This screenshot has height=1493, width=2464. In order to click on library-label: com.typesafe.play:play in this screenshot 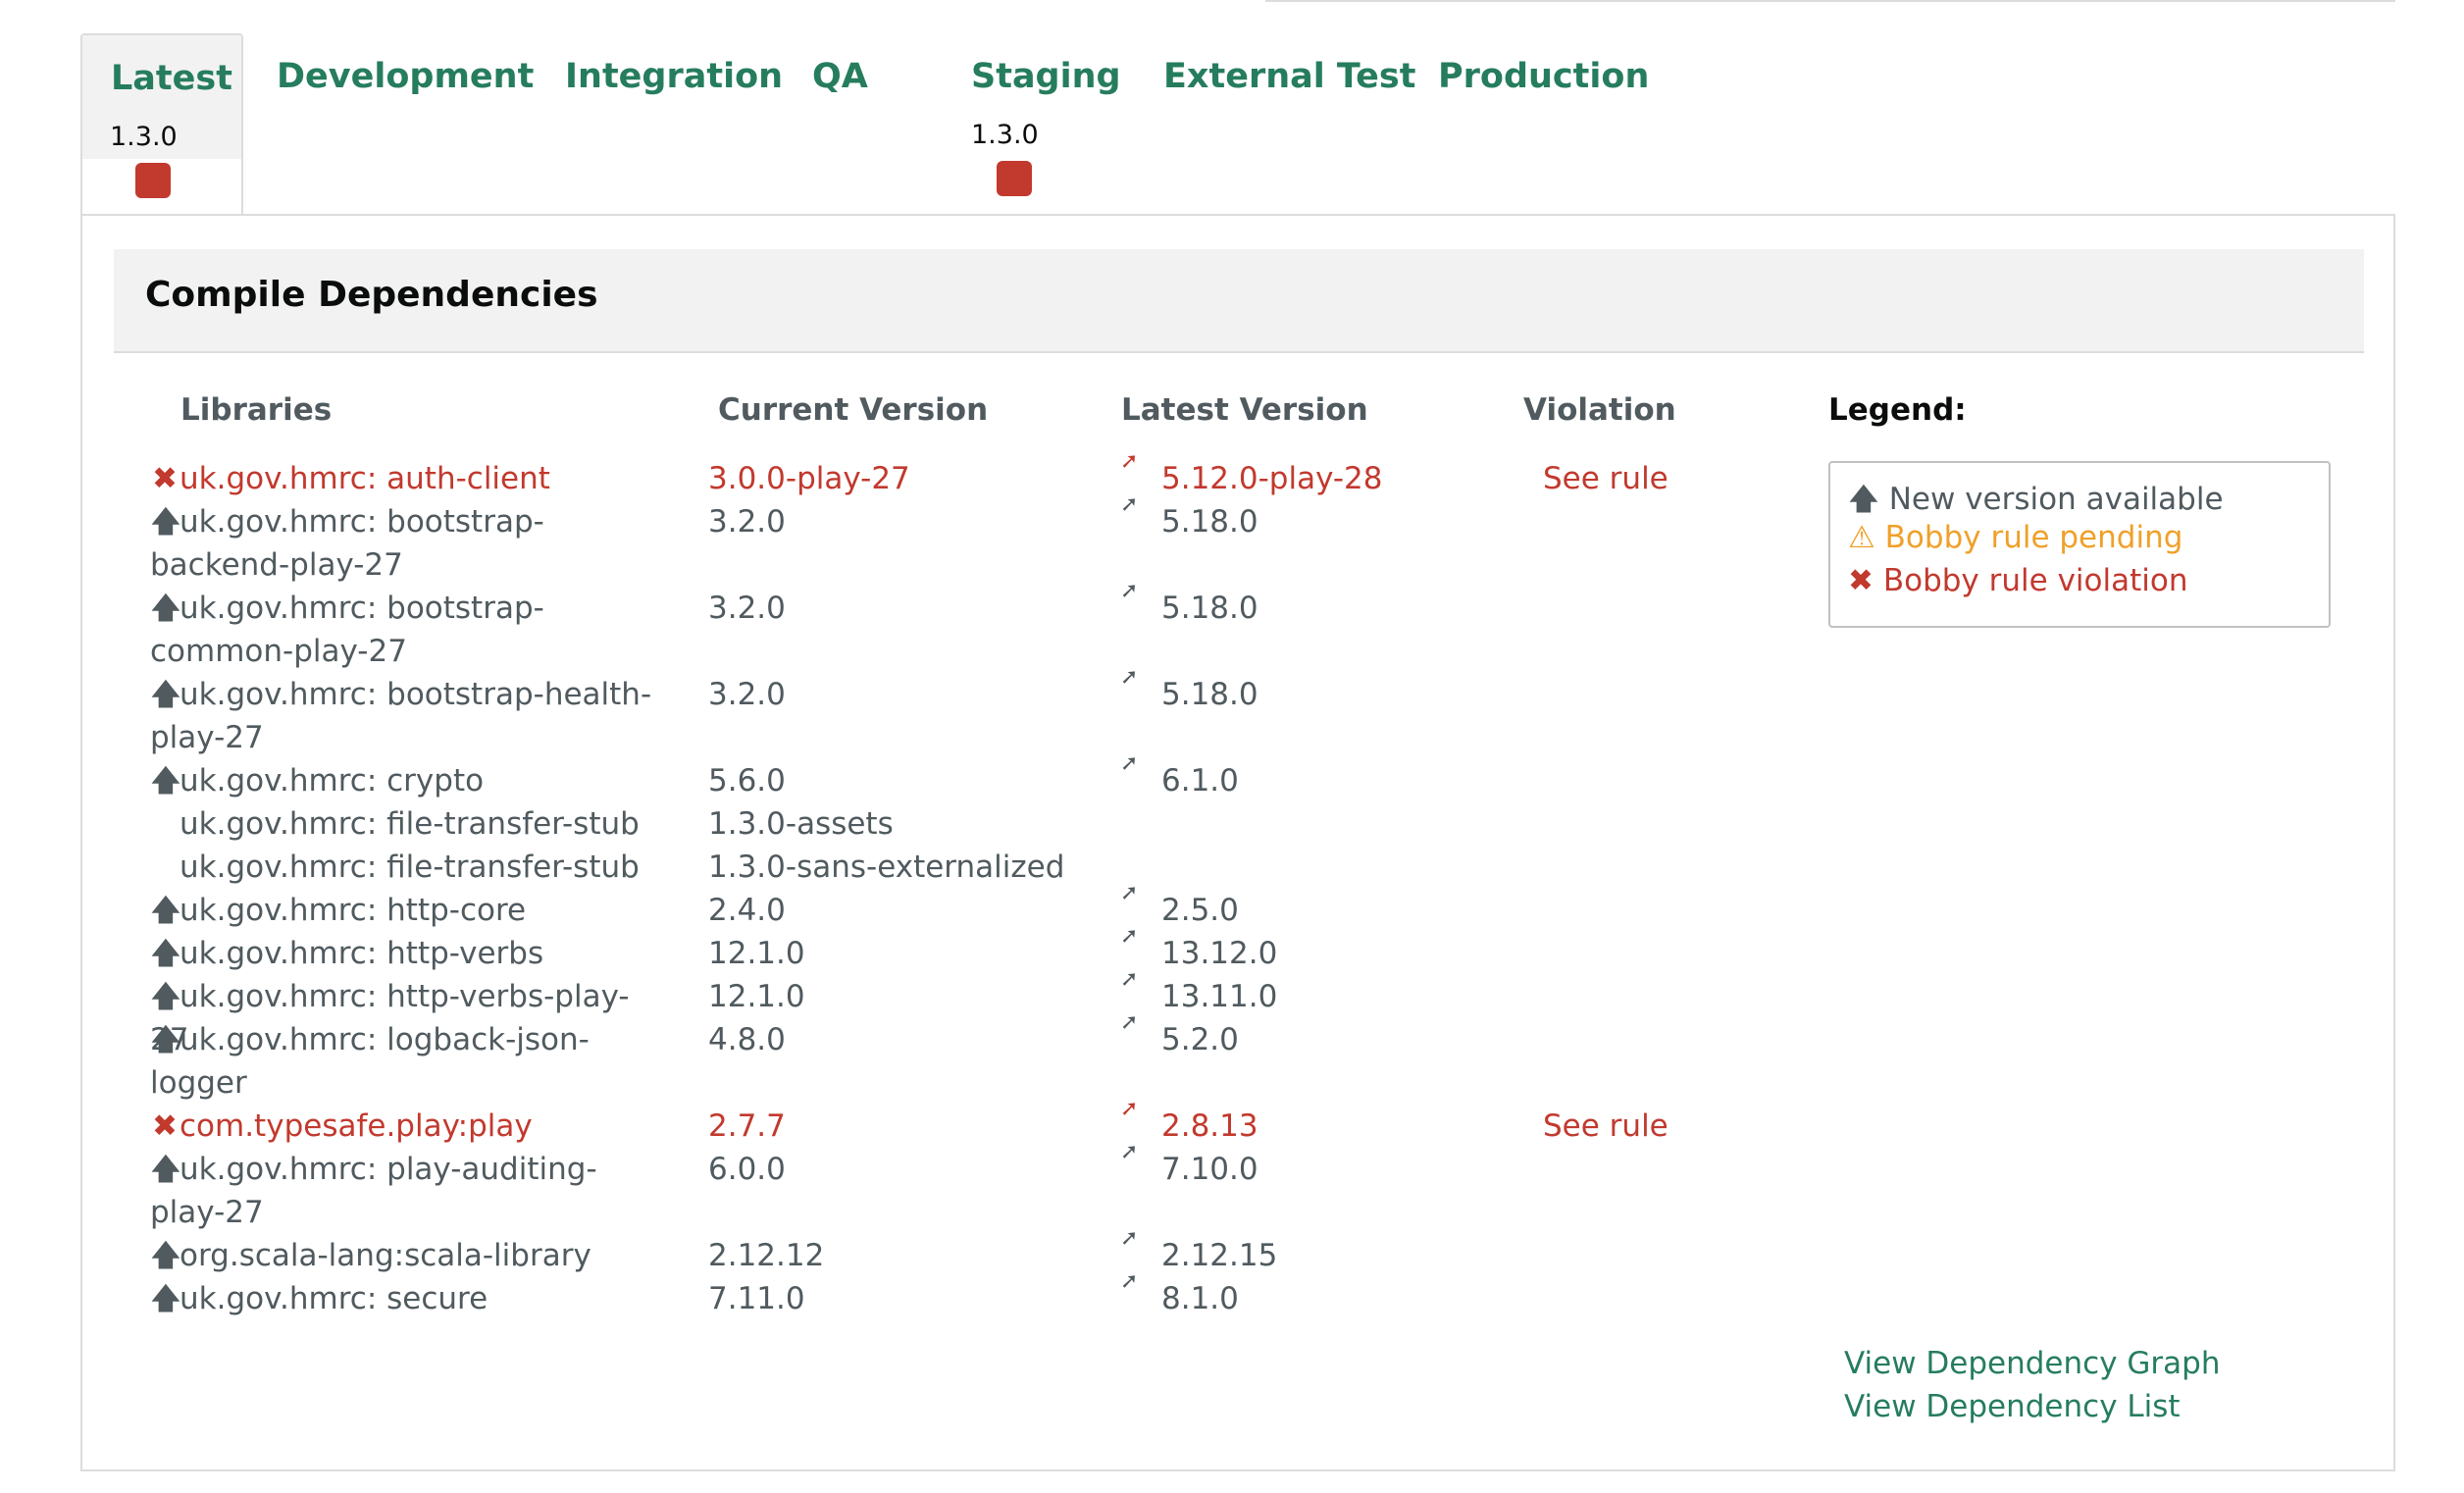, I will do `click(356, 1126)`.